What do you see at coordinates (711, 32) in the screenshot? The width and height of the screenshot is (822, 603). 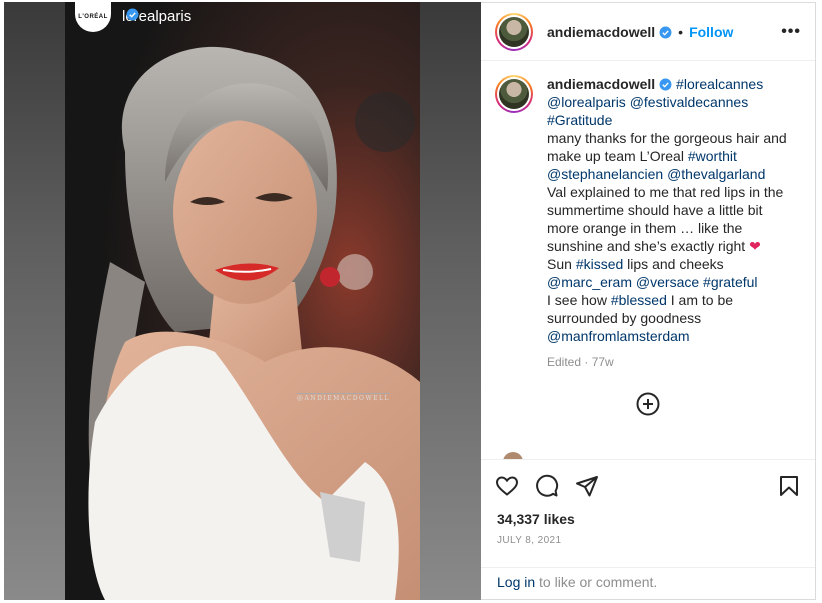 I see `follow-button: Follow` at bounding box center [711, 32].